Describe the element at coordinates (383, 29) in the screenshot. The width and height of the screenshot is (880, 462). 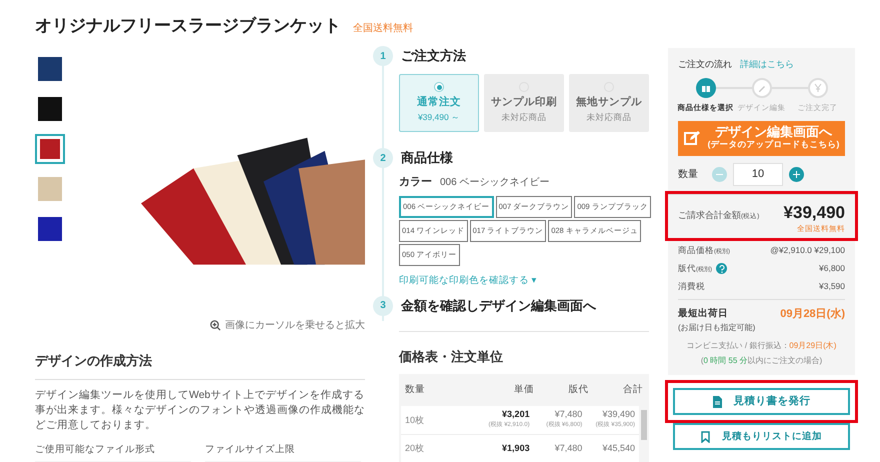
I see `shipping-label: 全国送料無料` at that location.